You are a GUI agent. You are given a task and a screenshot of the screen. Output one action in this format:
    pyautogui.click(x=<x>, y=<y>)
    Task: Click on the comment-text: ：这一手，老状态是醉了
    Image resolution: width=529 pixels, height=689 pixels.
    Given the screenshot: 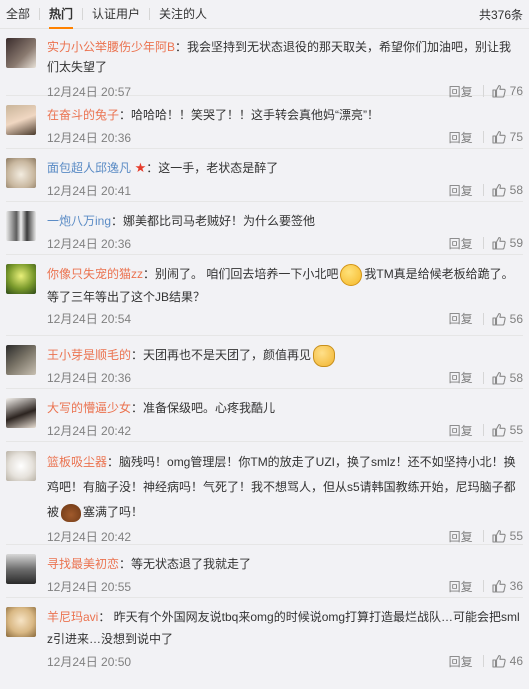 What is the action you would take?
    pyautogui.click(x=212, y=168)
    